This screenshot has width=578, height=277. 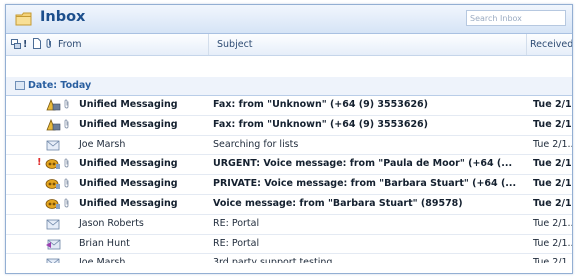 I want to click on group-label: Date: Today, so click(x=60, y=85).